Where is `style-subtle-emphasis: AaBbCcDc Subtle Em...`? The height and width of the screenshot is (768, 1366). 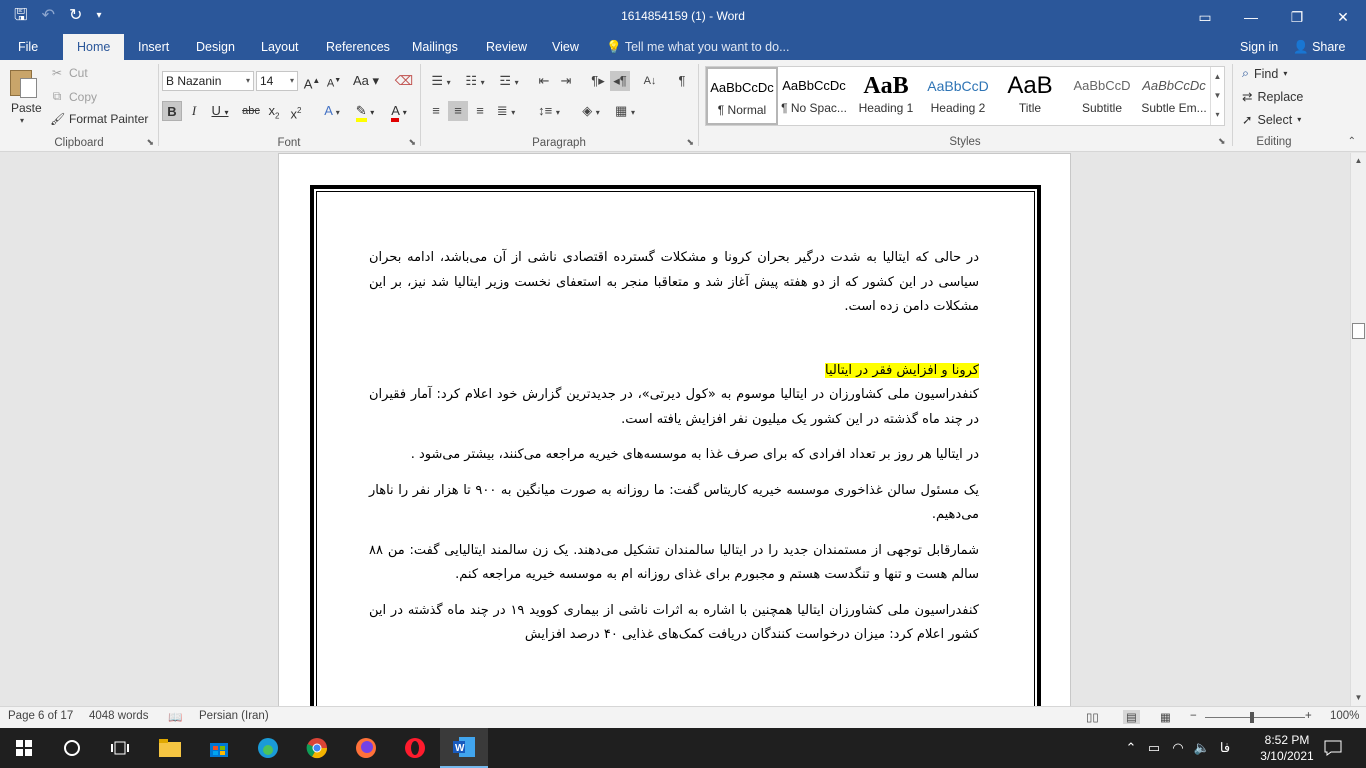 style-subtle-emphasis: AaBbCcDc Subtle Em... is located at coordinates (1174, 96).